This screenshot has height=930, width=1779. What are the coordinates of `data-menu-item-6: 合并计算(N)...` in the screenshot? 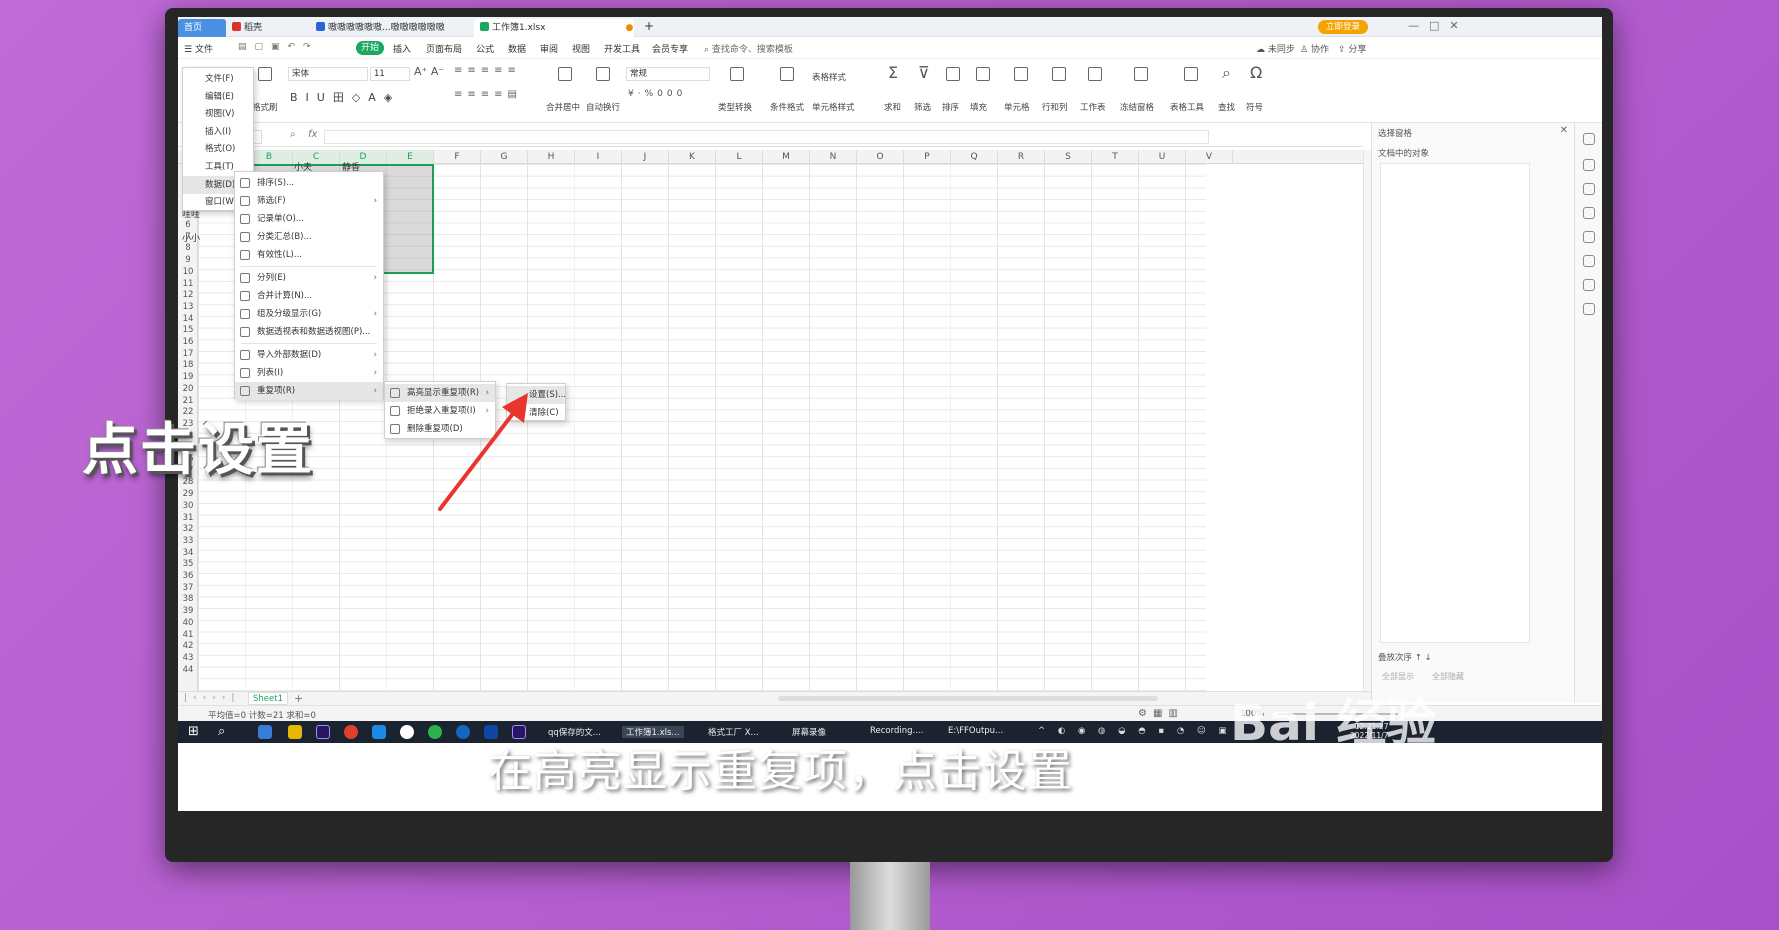 It's located at (309, 296).